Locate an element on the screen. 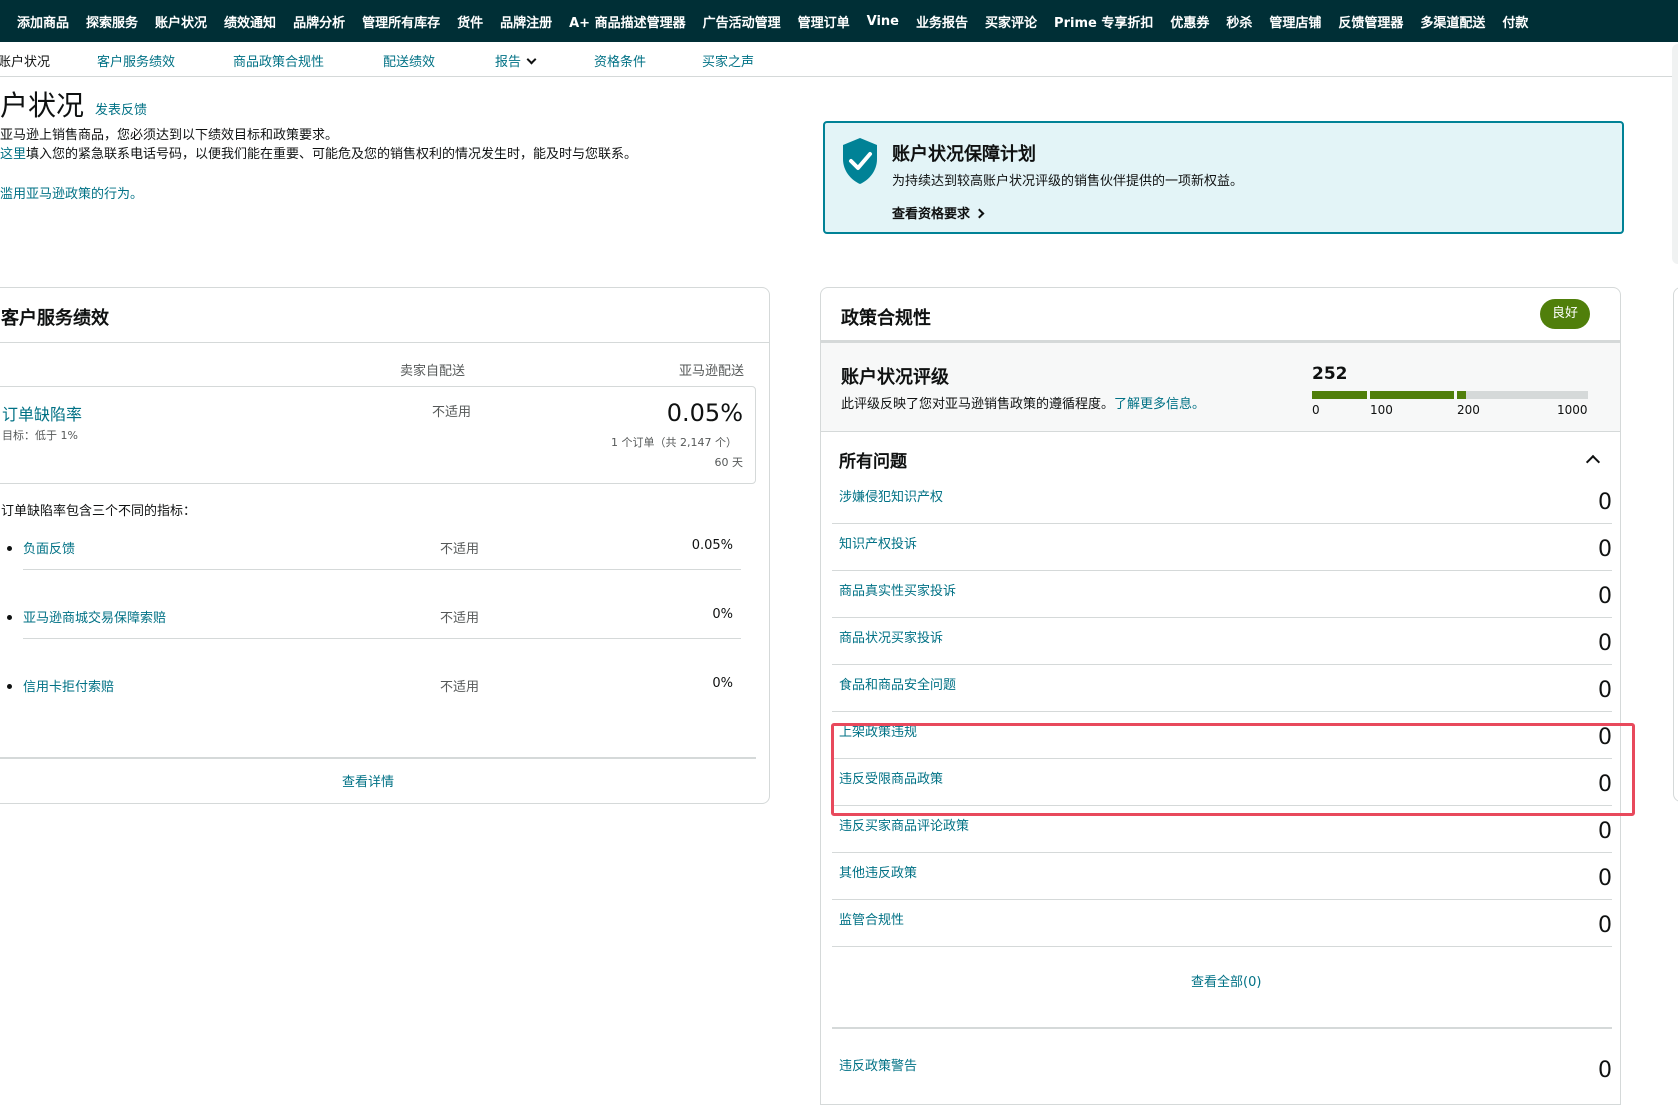  rating-bar is located at coordinates (1450, 395).